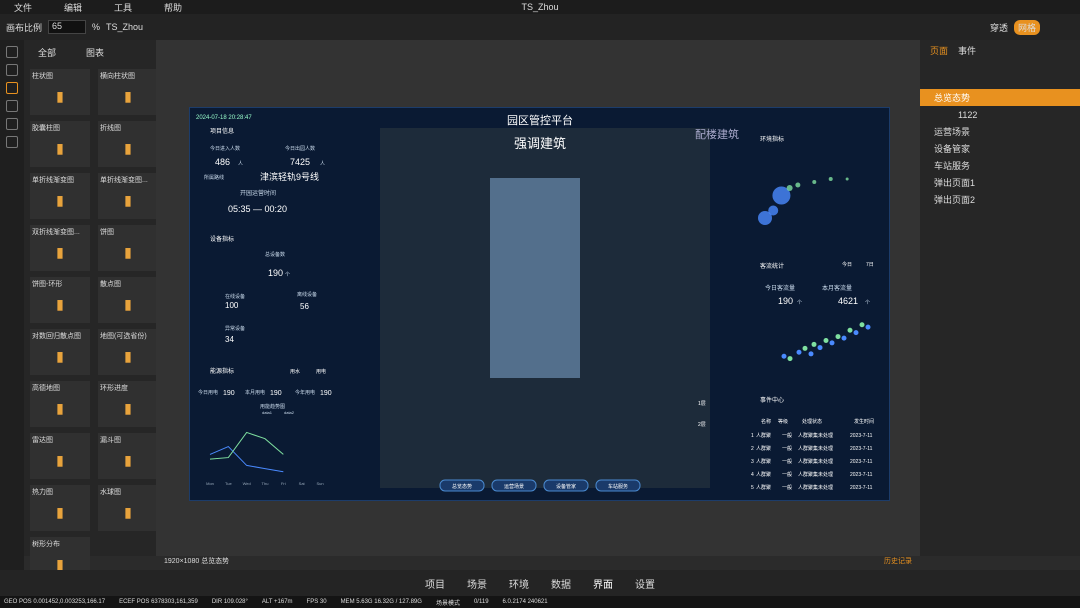  What do you see at coordinates (222, 371) in the screenshot?
I see `energy-header: 能源指标` at bounding box center [222, 371].